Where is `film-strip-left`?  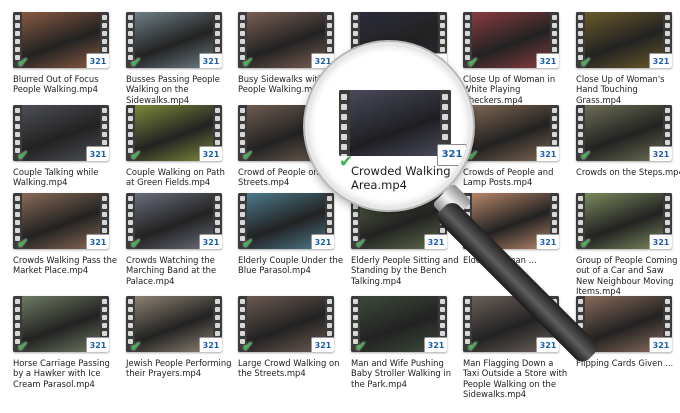 film-strip-left is located at coordinates (344, 123).